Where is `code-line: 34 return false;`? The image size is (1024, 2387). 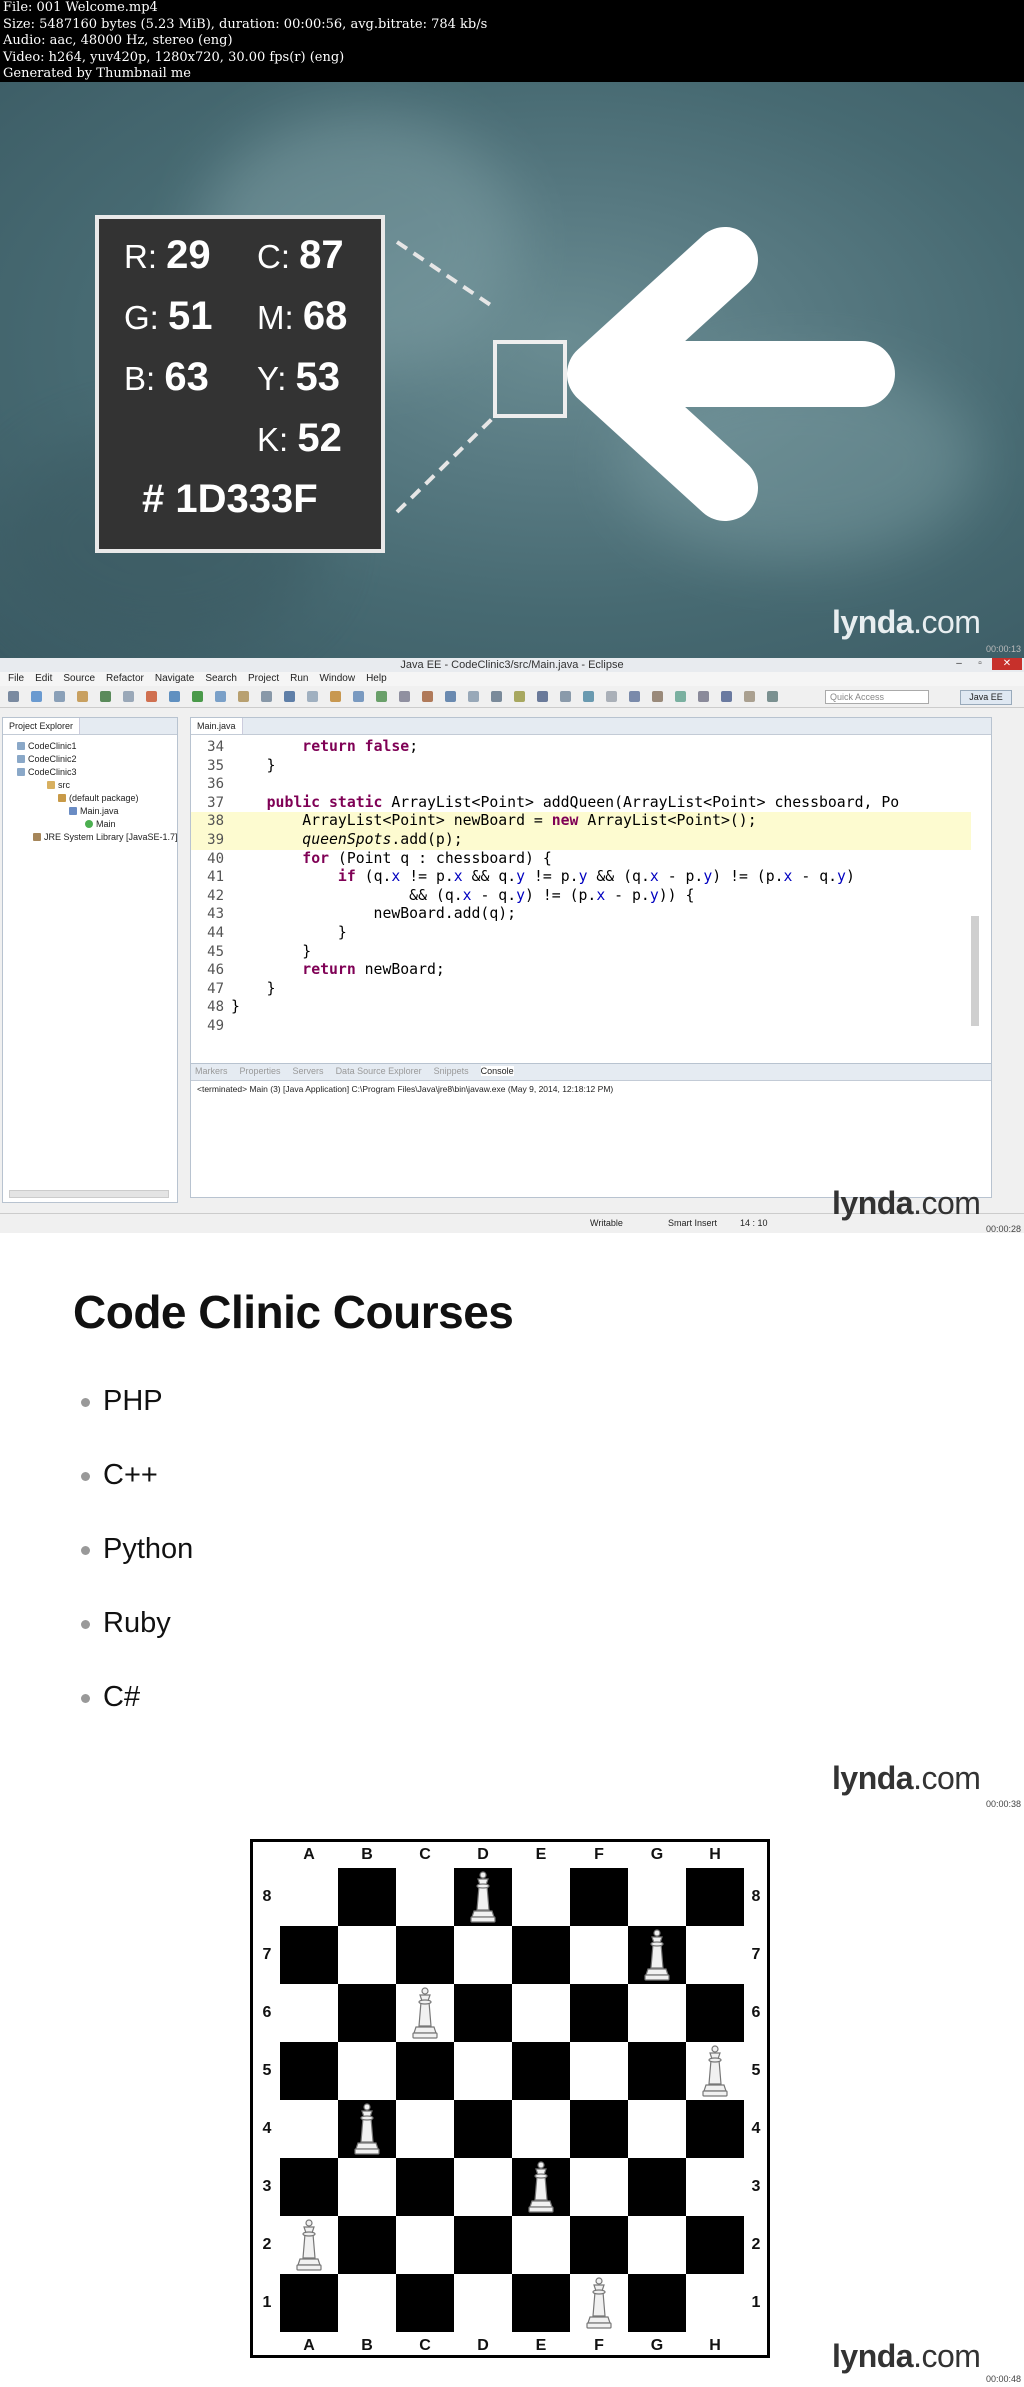
code-line: 34 return false; is located at coordinates (581, 747).